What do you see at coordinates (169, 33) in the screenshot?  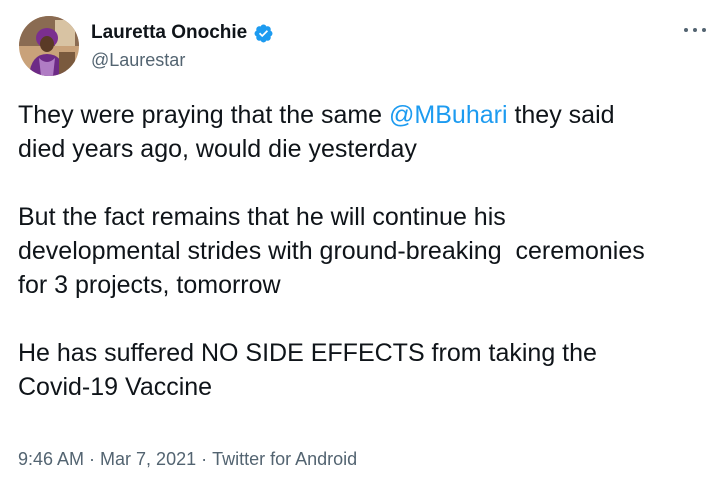 I see `display-name: Lauretta Onochie` at bounding box center [169, 33].